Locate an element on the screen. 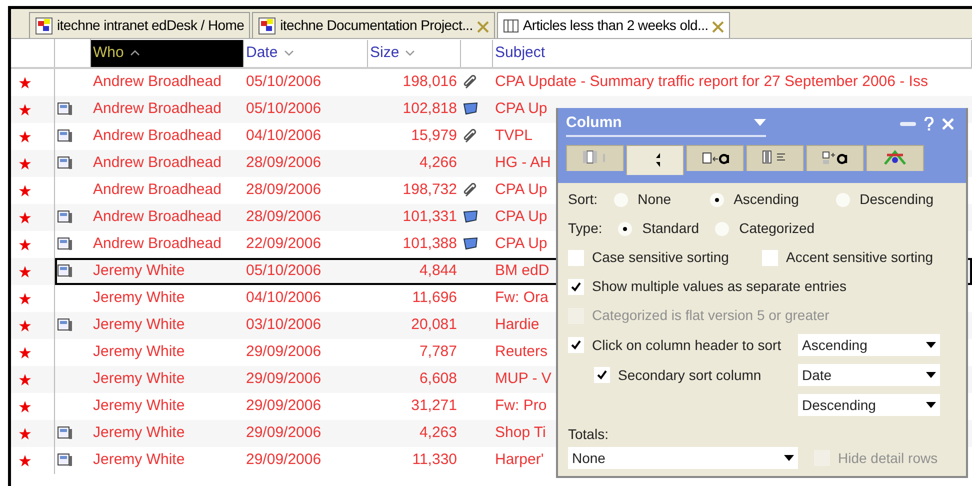  checkbox-label: Click on column header to sort is located at coordinates (687, 345).